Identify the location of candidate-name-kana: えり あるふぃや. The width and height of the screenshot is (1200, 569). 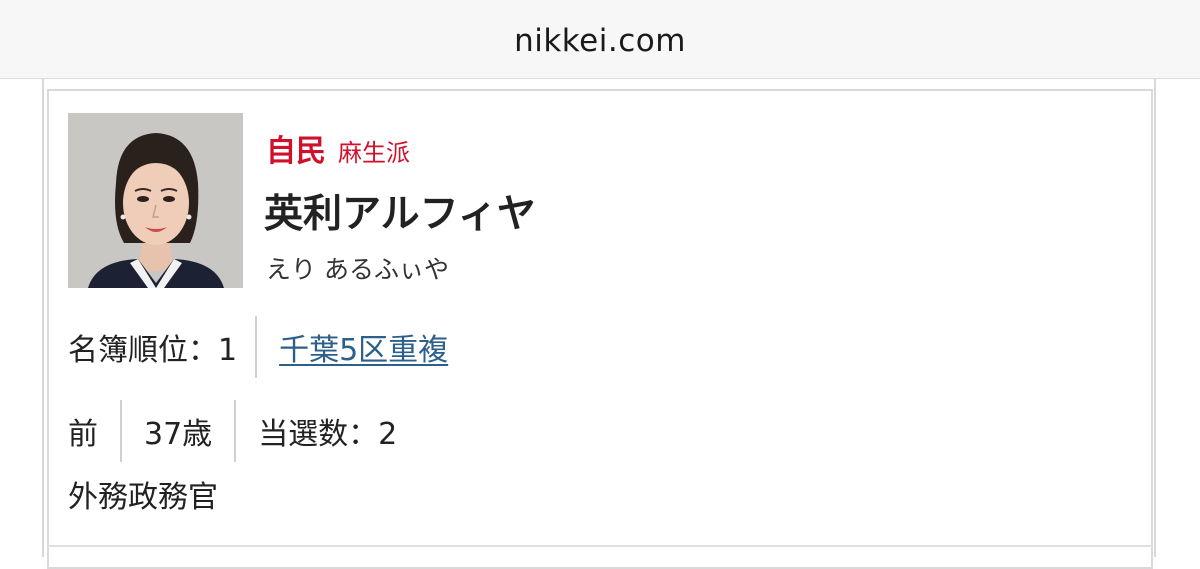
(357, 269).